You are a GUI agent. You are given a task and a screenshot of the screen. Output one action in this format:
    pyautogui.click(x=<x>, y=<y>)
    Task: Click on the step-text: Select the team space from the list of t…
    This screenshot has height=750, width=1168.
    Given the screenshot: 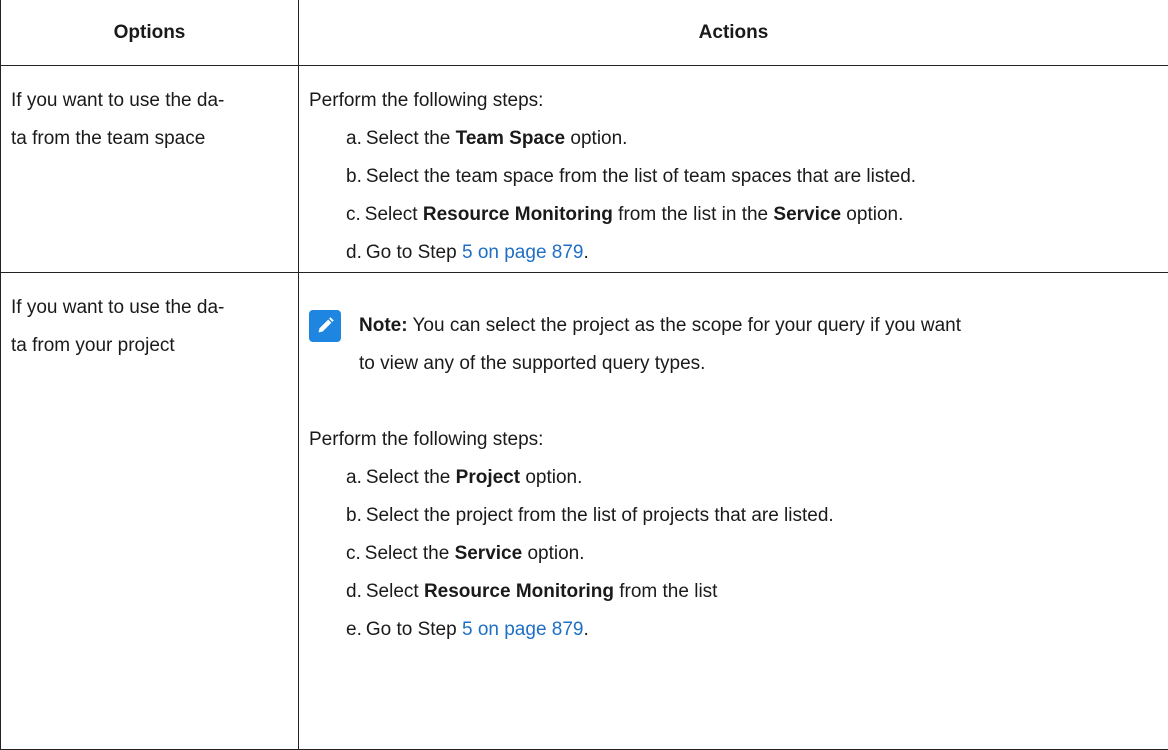 What is the action you would take?
    pyautogui.click(x=641, y=176)
    